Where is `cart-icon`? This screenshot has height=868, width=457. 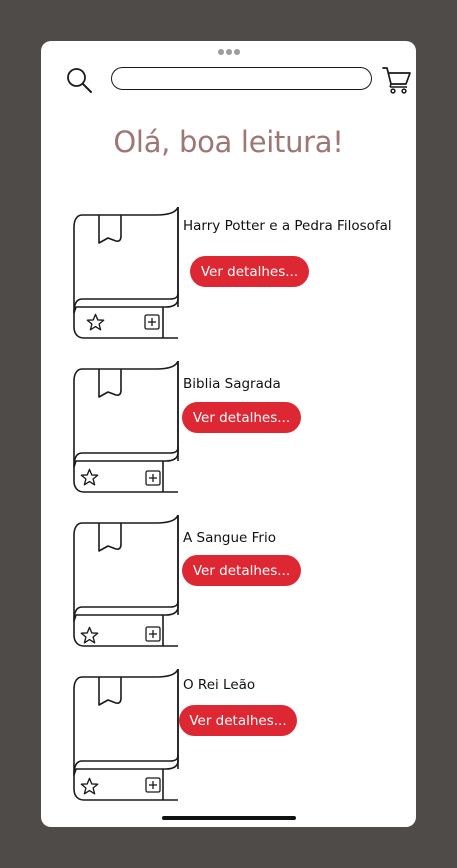 cart-icon is located at coordinates (397, 80).